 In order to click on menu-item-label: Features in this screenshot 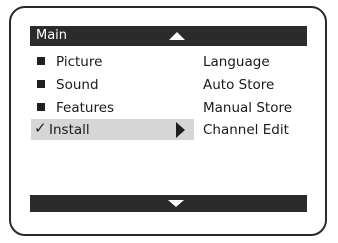, I will do `click(85, 108)`.